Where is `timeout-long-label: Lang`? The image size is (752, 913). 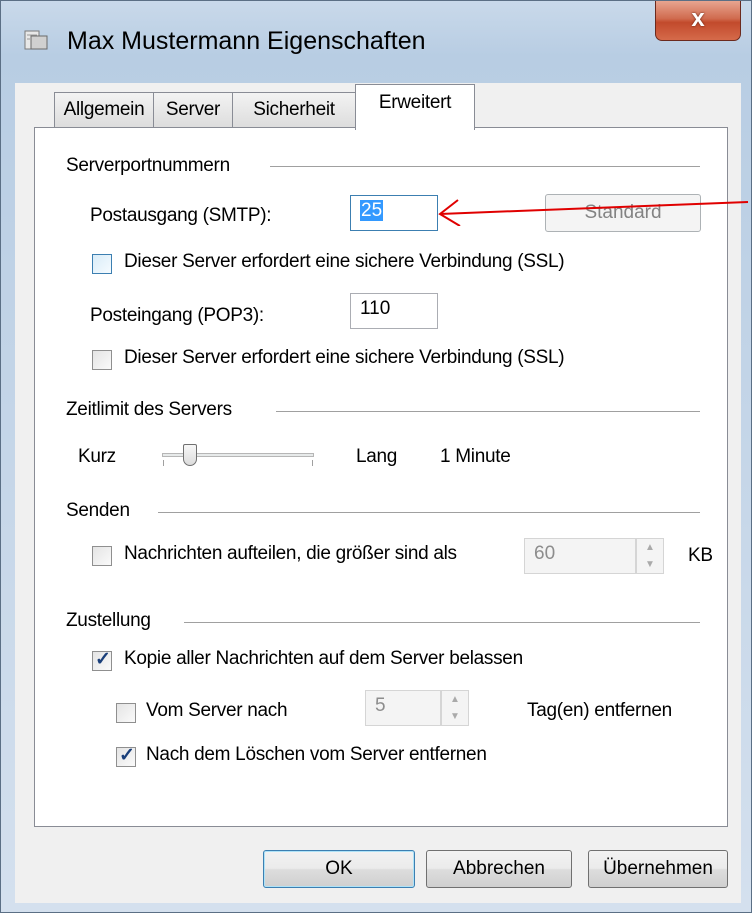 timeout-long-label: Lang is located at coordinates (377, 456).